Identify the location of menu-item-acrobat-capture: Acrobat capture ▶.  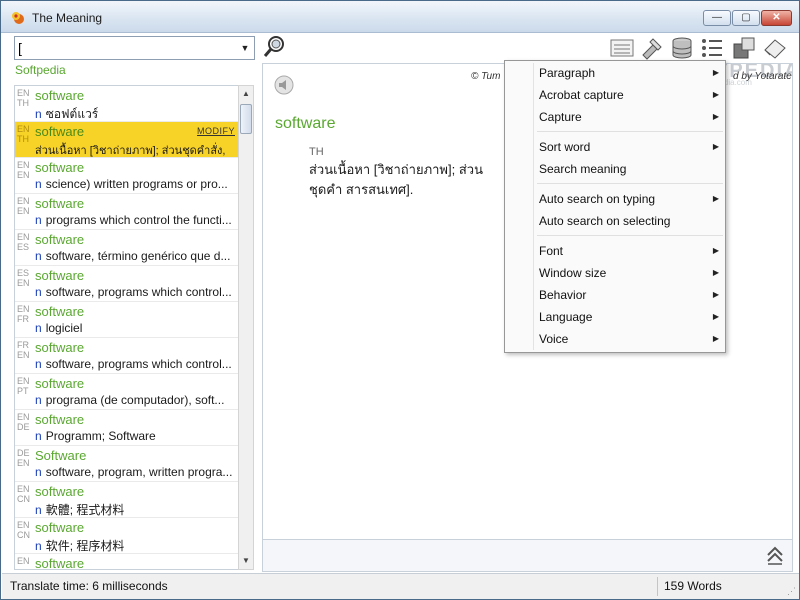
(629, 95).